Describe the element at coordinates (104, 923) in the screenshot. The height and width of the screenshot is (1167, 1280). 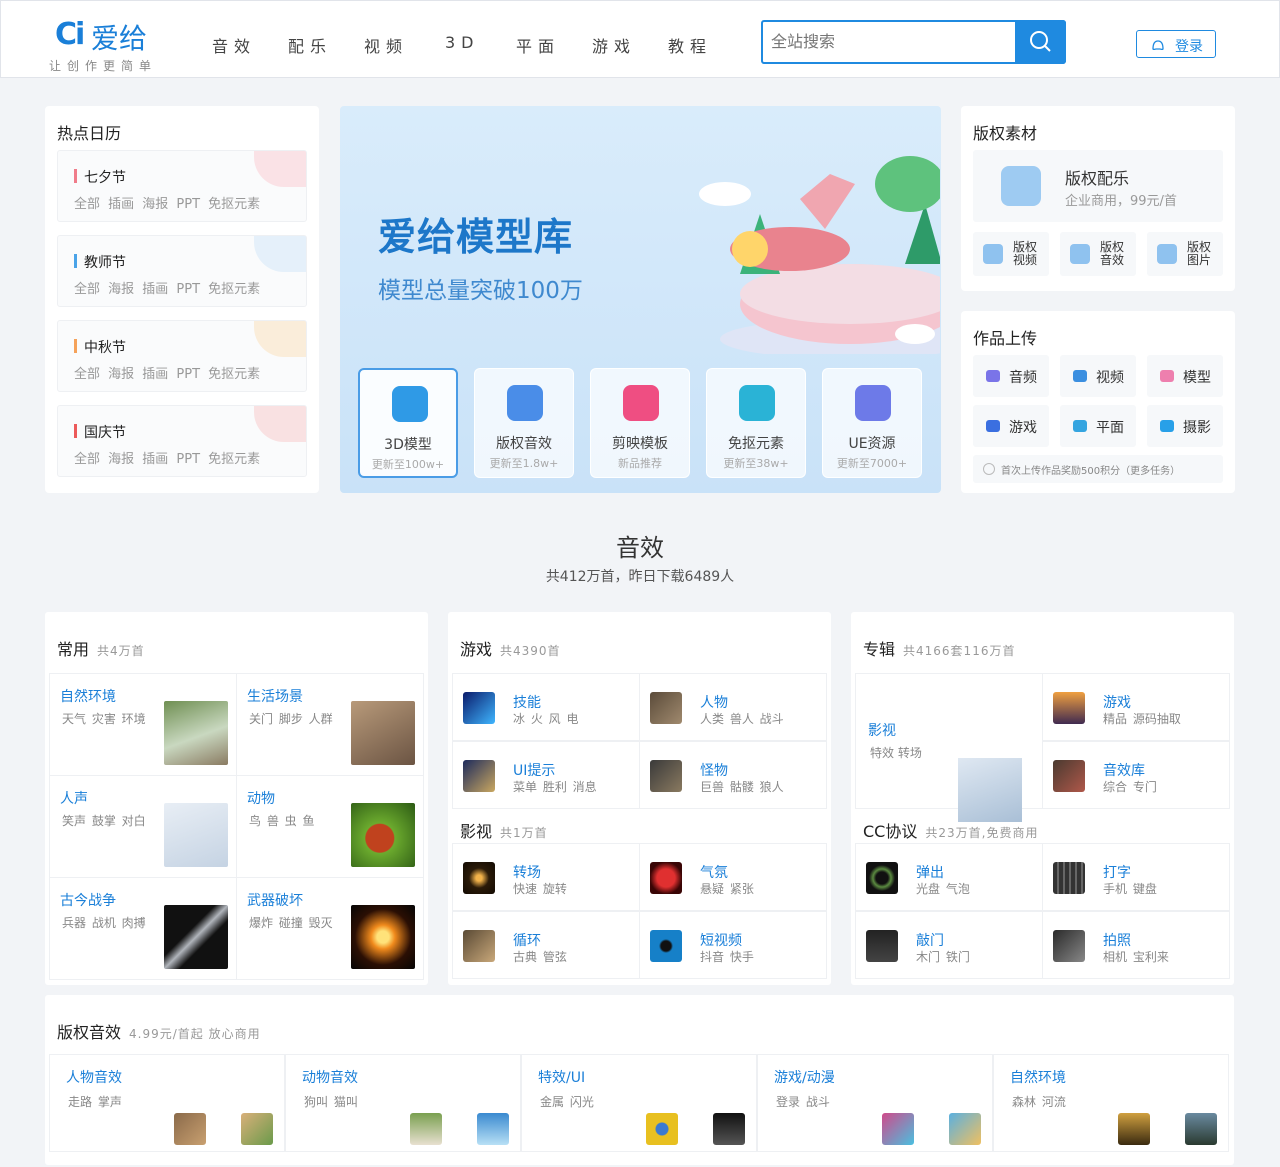
I see `category-desc: 兵器 战机 肉搏` at that location.